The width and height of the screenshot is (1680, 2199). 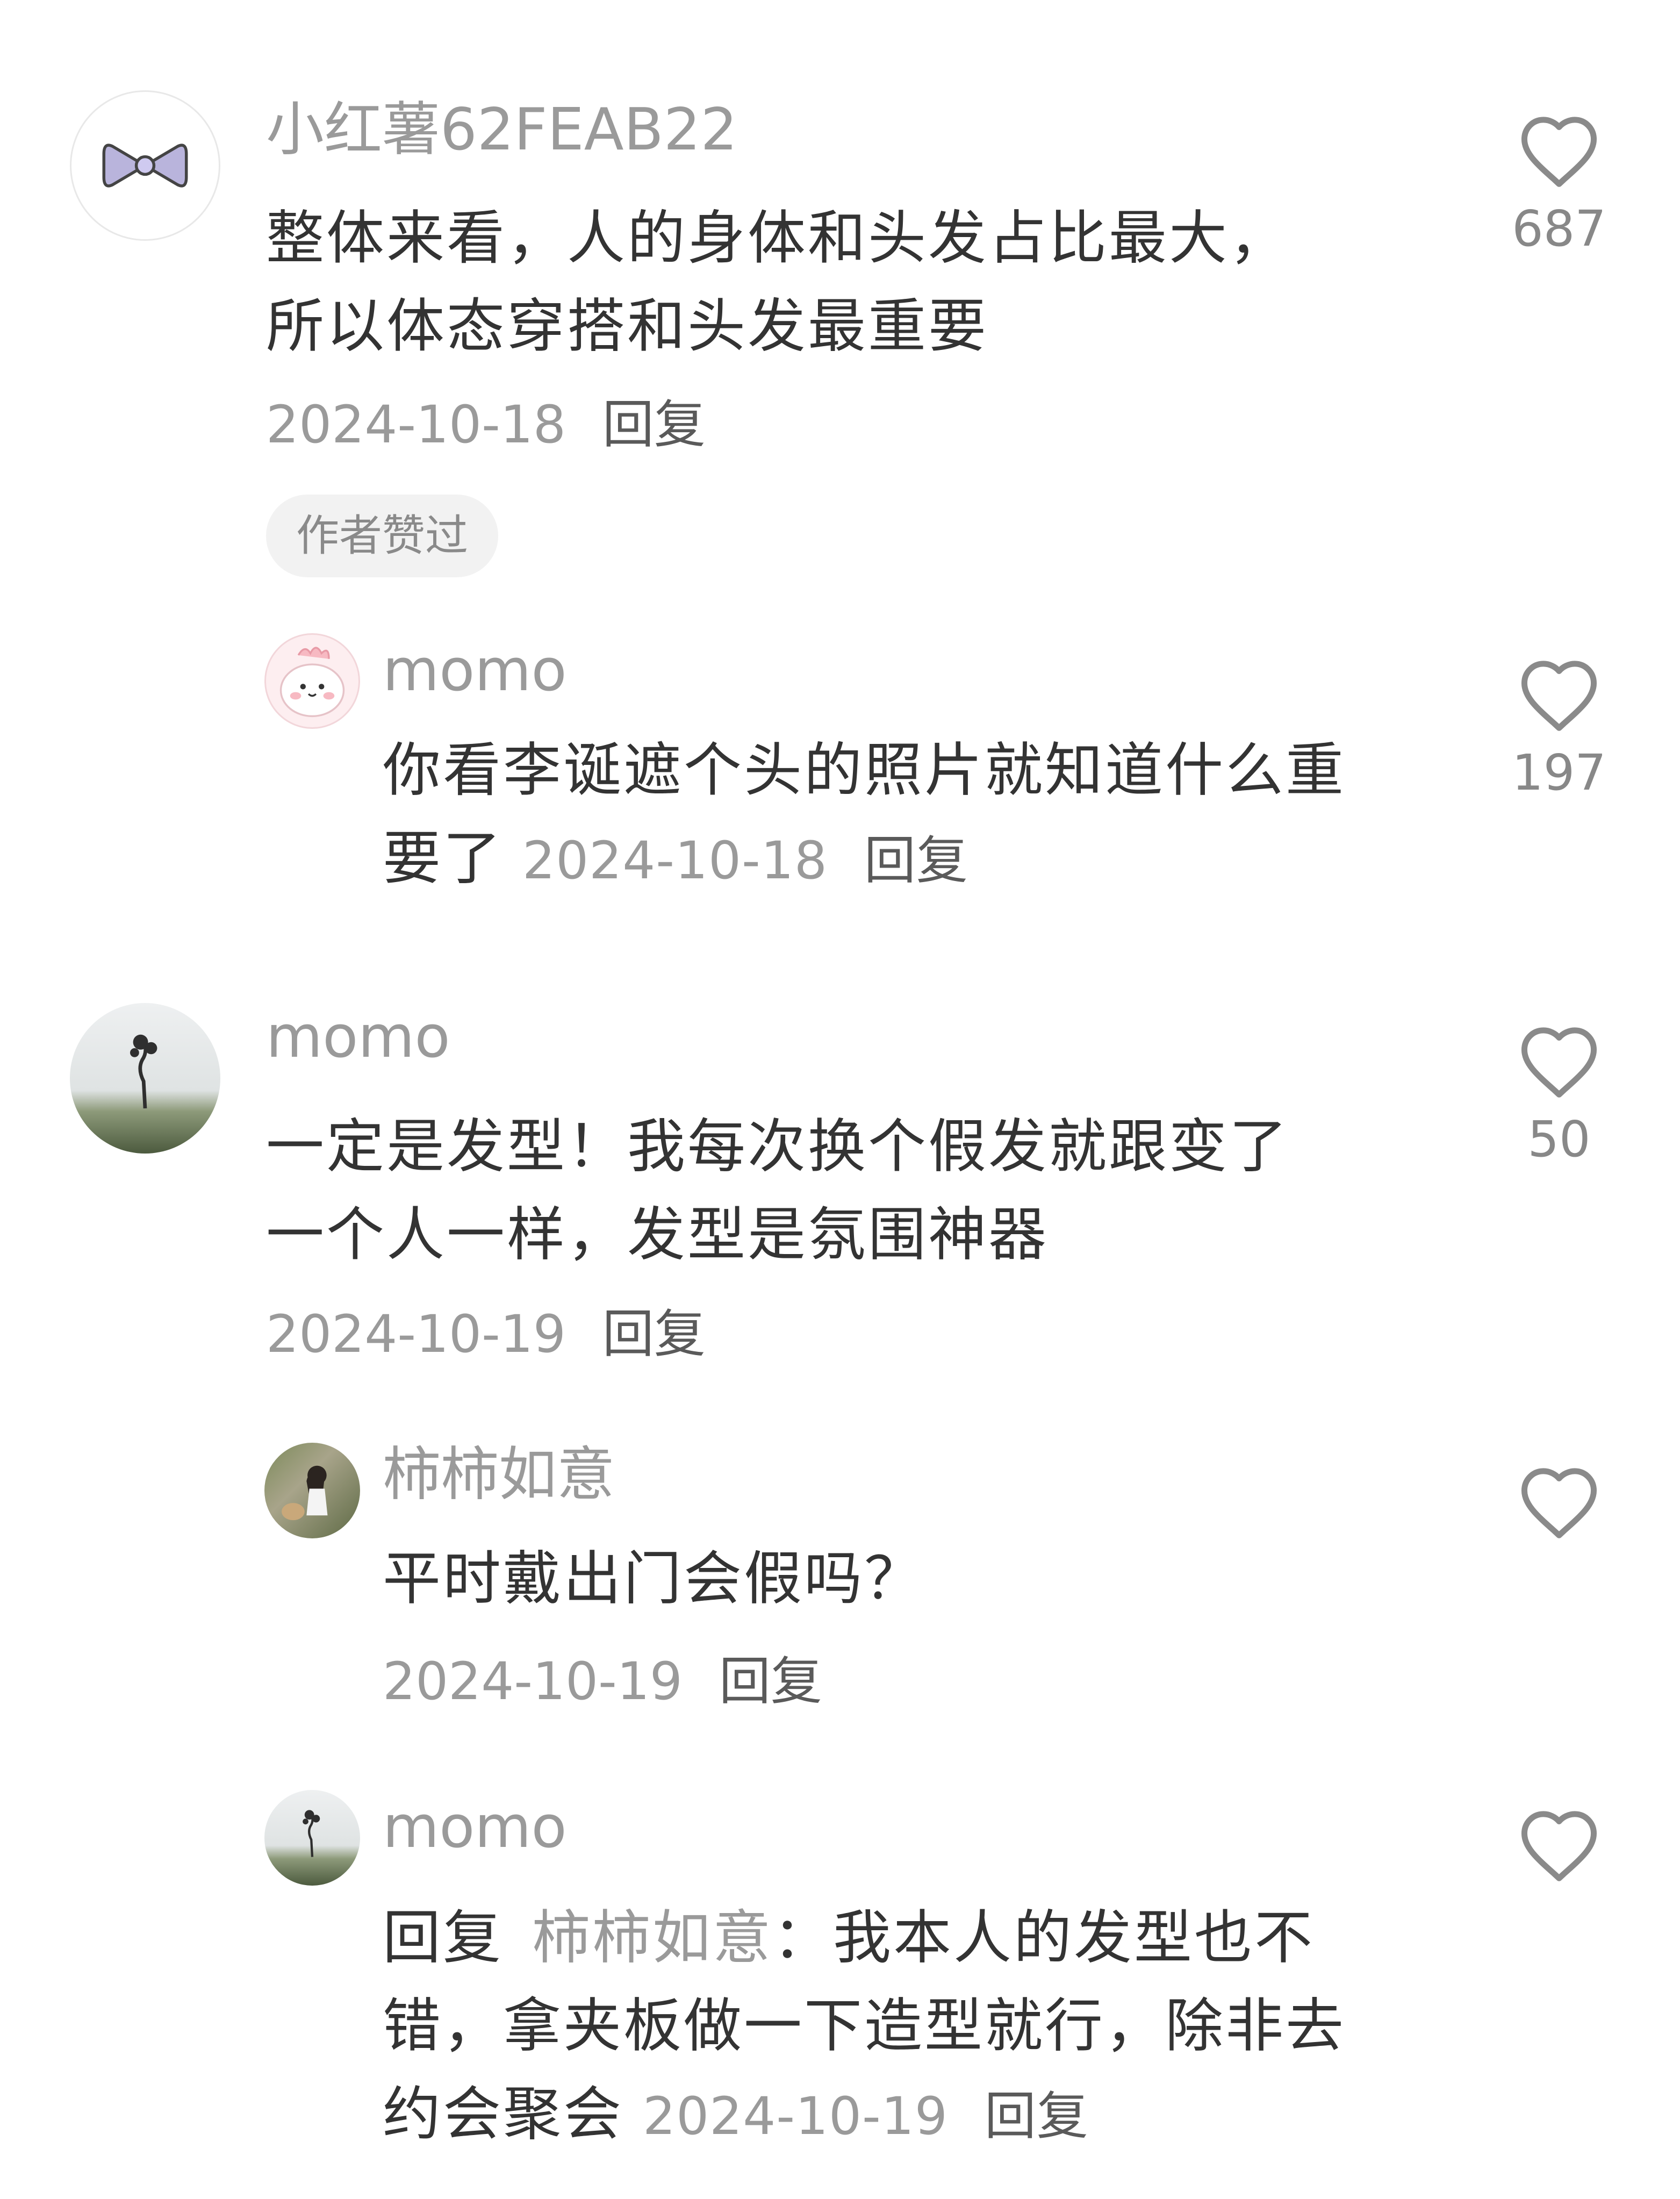 I want to click on comment-text: 一定是发型！我每次换个假发就跟变了 一个人一样，发型是氛围神器, so click(x=874, y=1191).